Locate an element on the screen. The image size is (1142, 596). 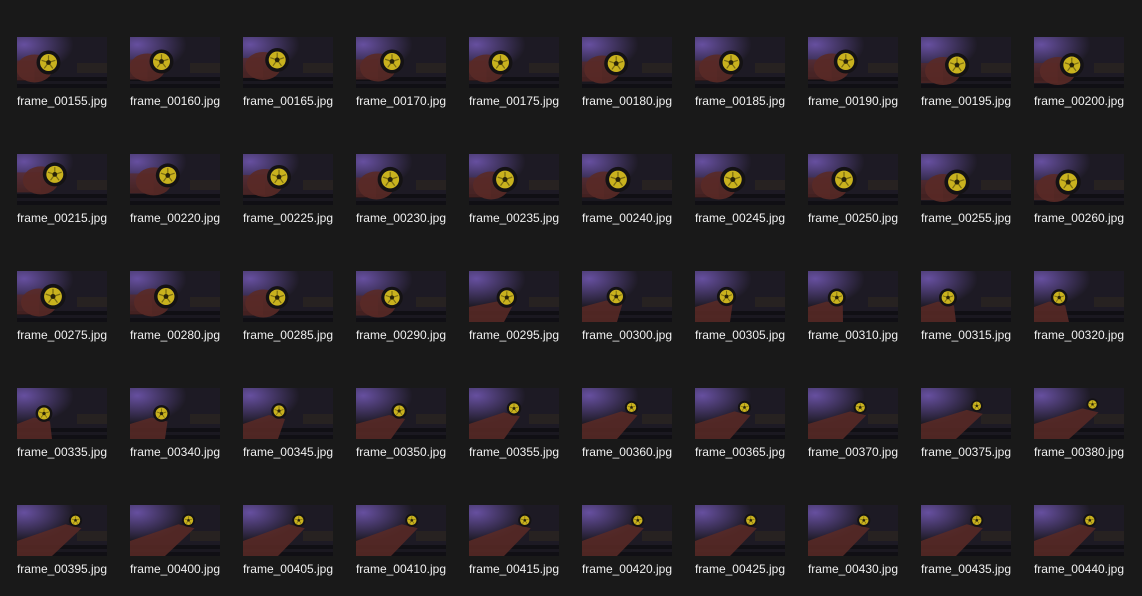
file-item: frame_00400.jpg is located at coordinates (184, 550).